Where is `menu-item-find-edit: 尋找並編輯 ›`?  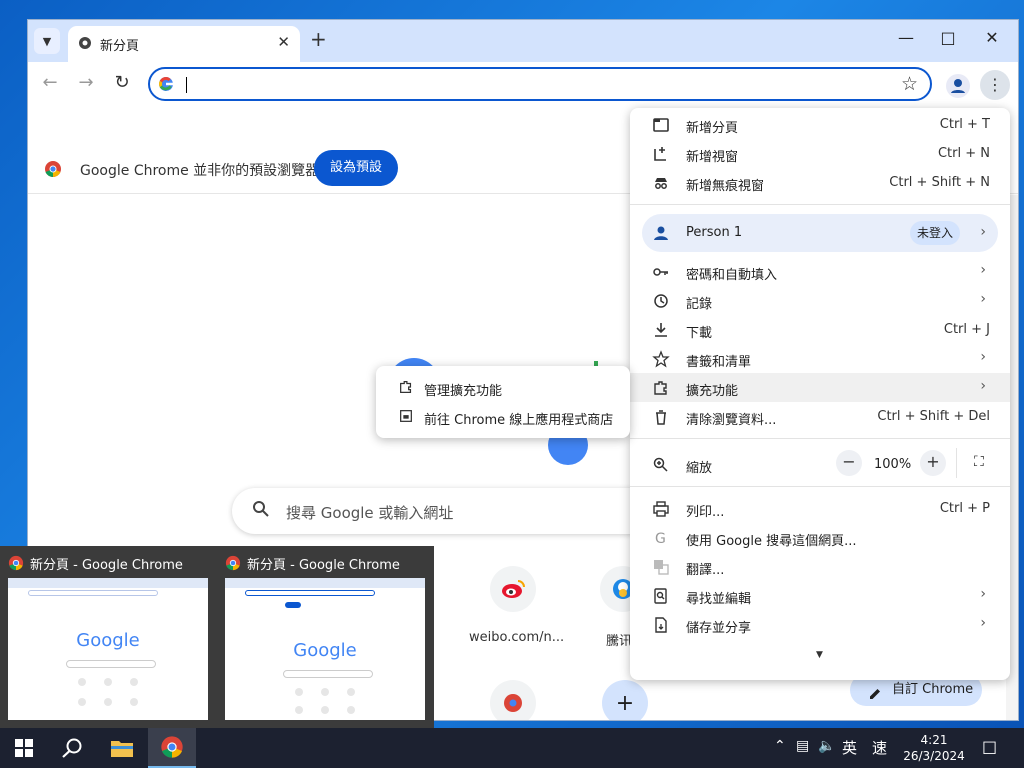 menu-item-find-edit: 尋找並編輯 › is located at coordinates (820, 595).